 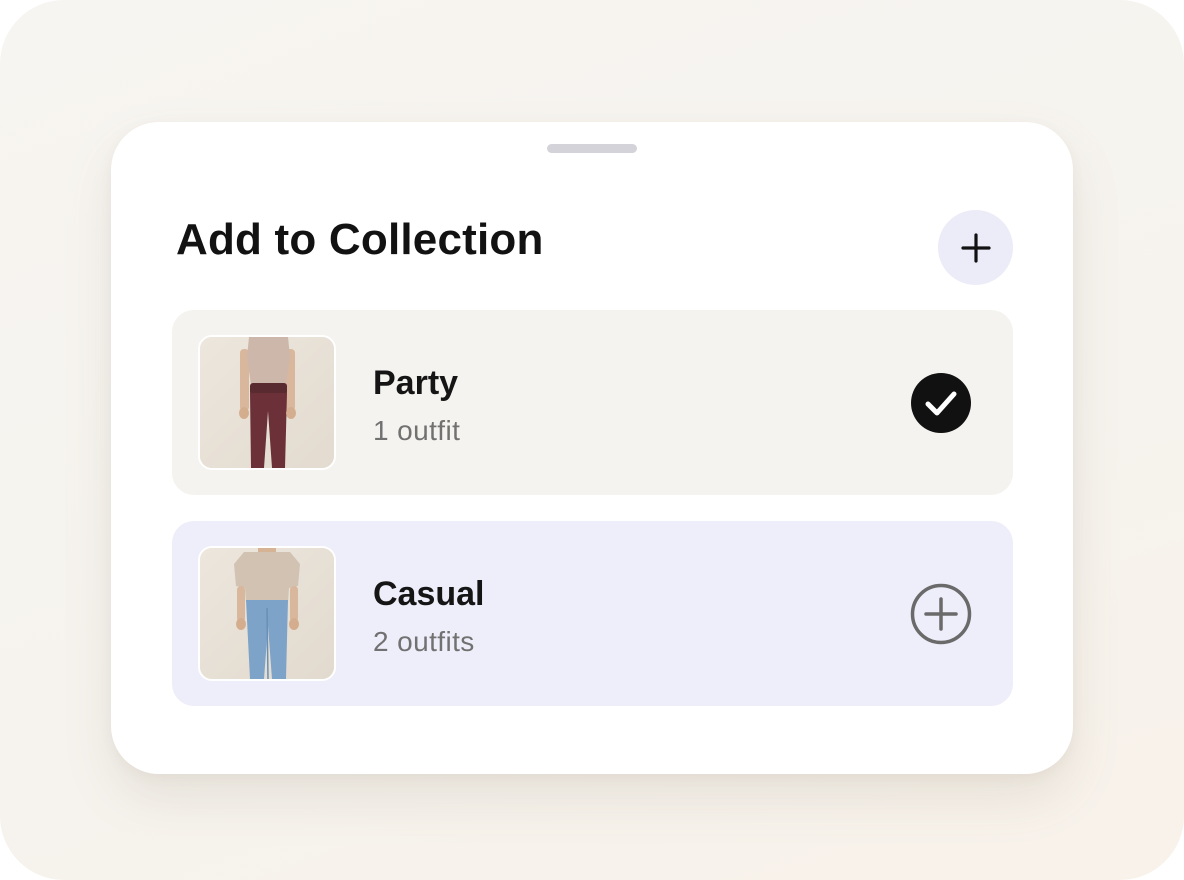 I want to click on collection-outfit-count: 1 outfit, so click(x=417, y=430).